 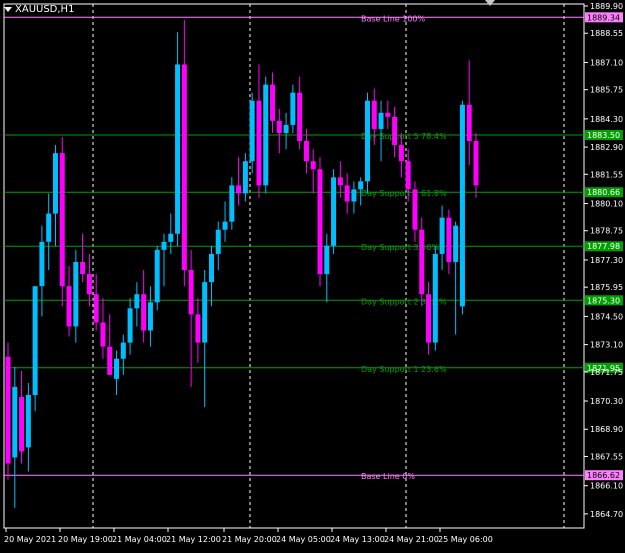 I want to click on symbol-title: XAUUSD,H1, so click(x=39, y=9).